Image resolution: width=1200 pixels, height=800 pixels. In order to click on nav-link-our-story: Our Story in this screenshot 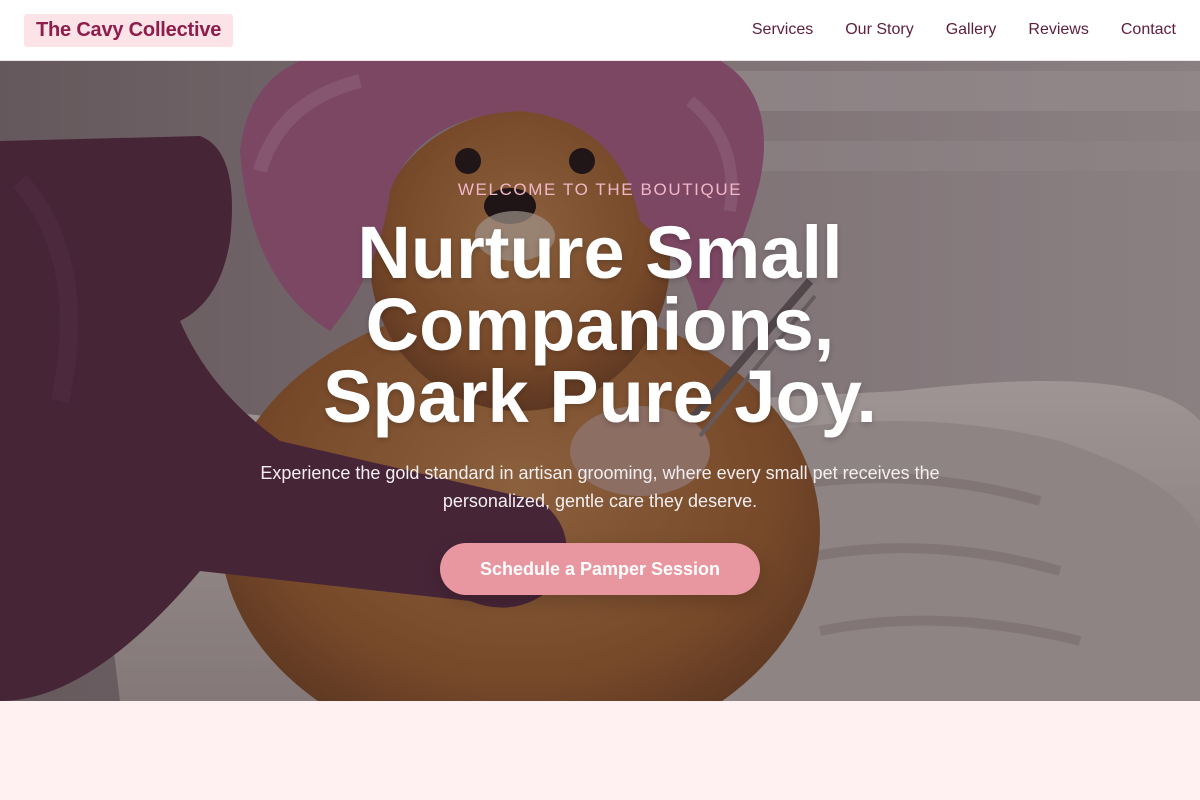, I will do `click(879, 30)`.